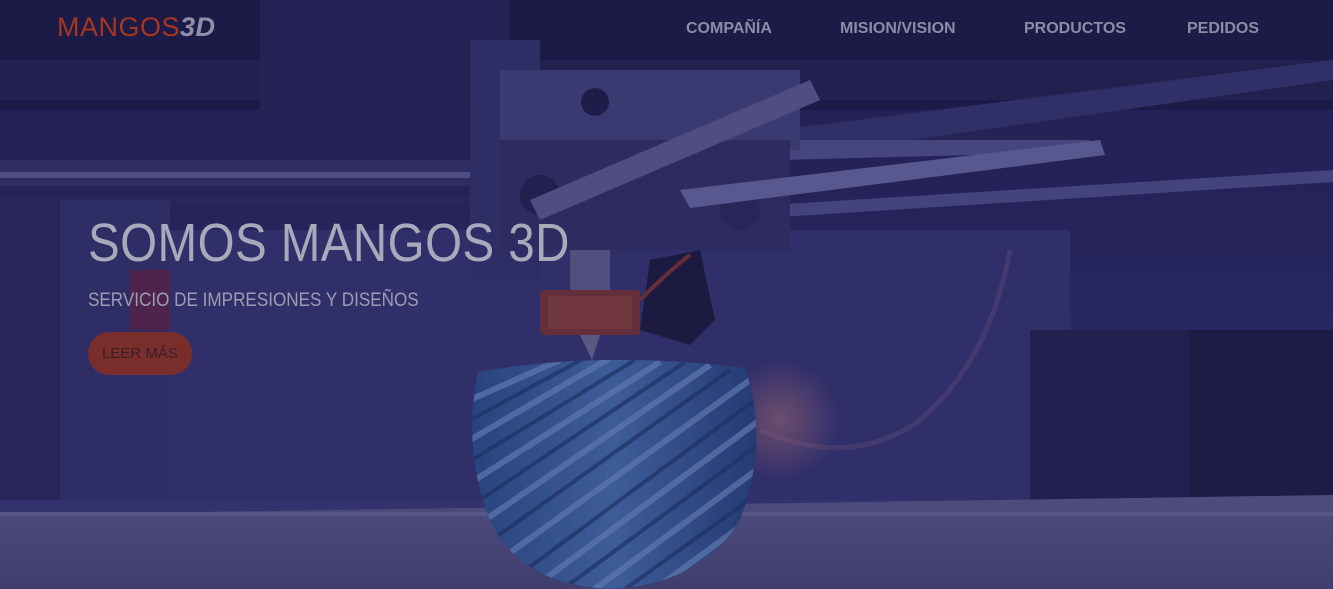 Image resolution: width=1333 pixels, height=589 pixels. Describe the element at coordinates (1075, 29) in the screenshot. I see `nav-link-productos: PRODUCTOS` at that location.